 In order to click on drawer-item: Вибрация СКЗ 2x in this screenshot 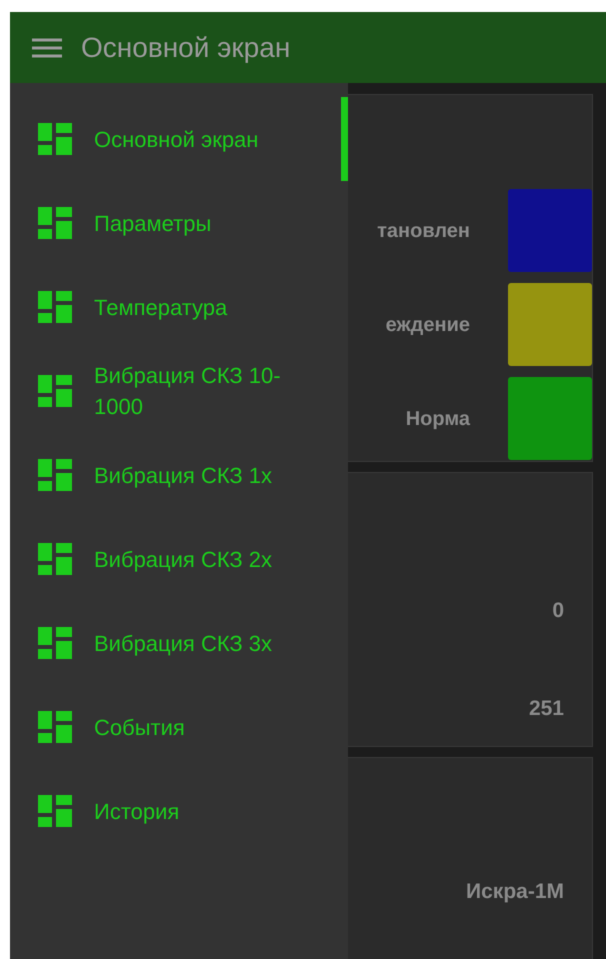, I will do `click(179, 559)`.